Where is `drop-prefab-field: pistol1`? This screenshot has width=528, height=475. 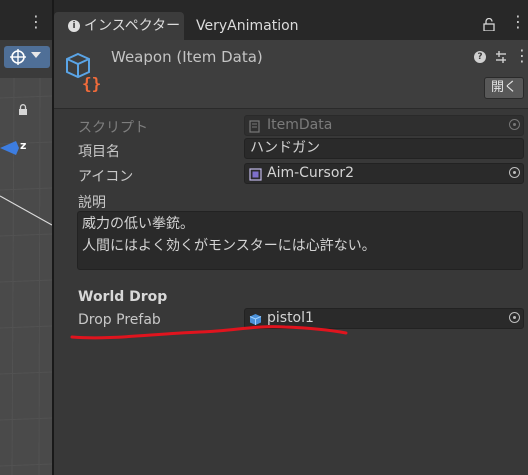 drop-prefab-field: pistol1 is located at coordinates (384, 318).